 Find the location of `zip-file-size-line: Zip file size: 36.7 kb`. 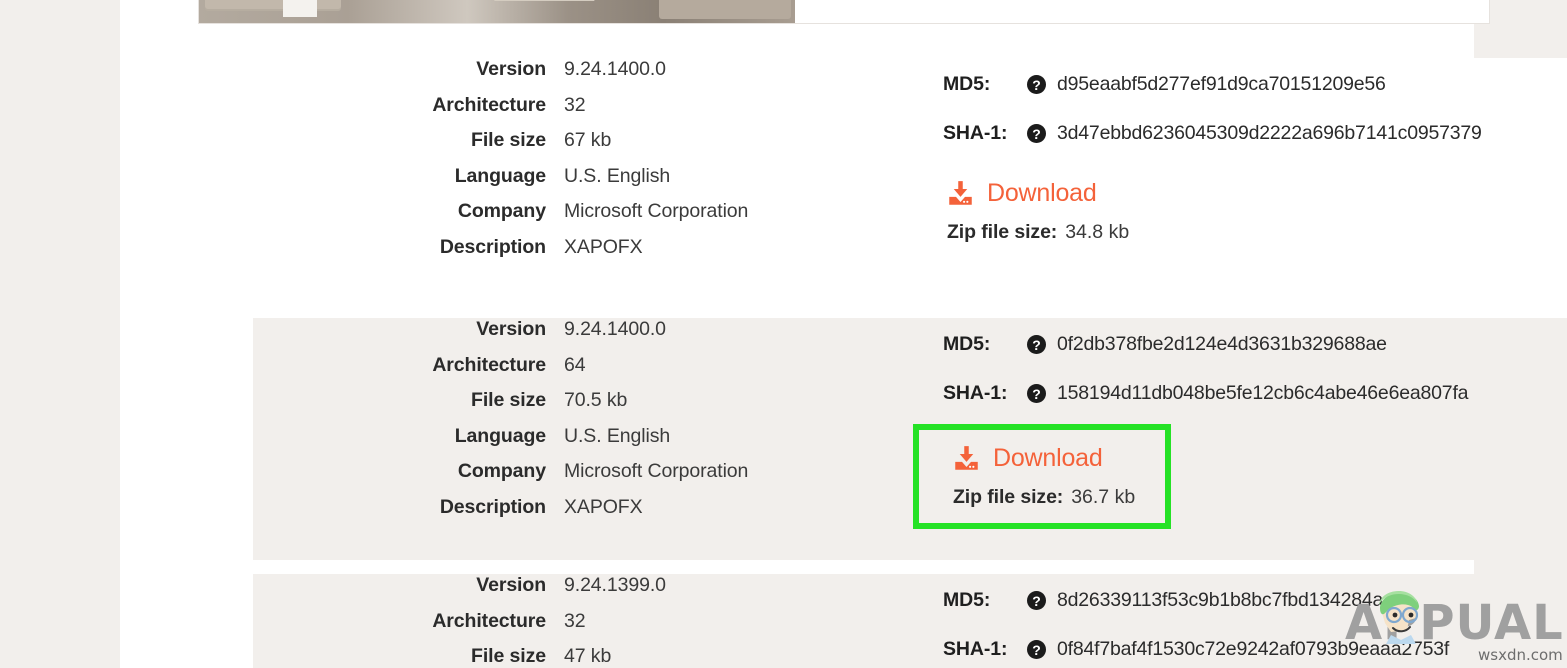

zip-file-size-line: Zip file size: 36.7 kb is located at coordinates (1044, 497).